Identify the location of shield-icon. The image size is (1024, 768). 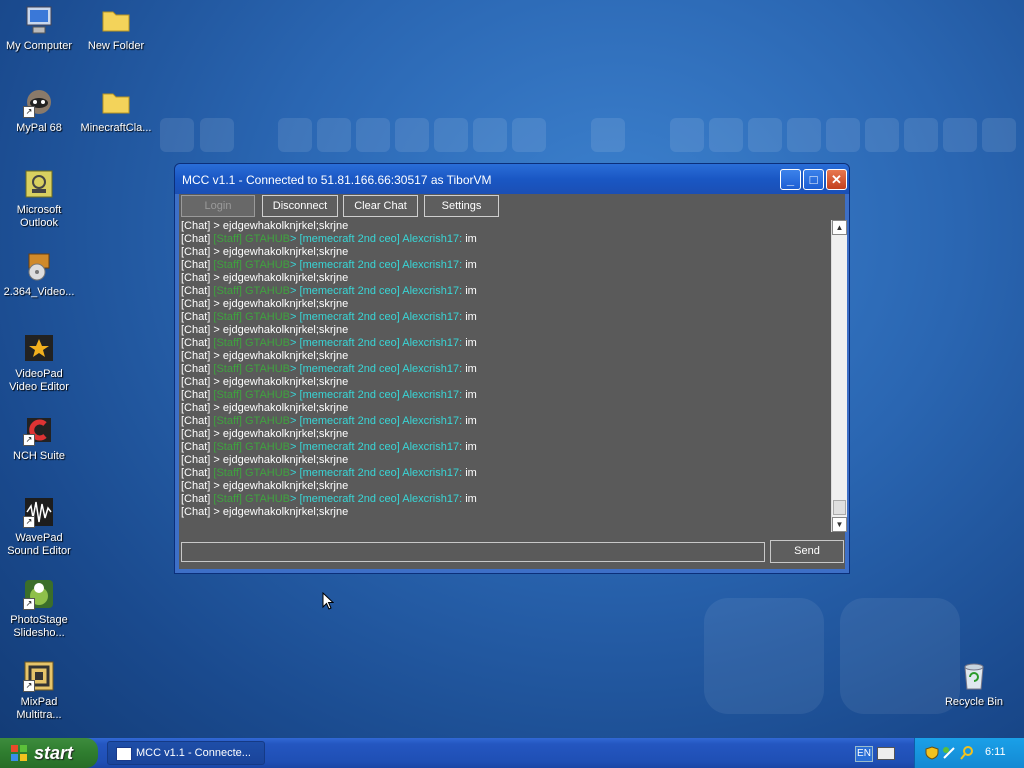
(932, 753).